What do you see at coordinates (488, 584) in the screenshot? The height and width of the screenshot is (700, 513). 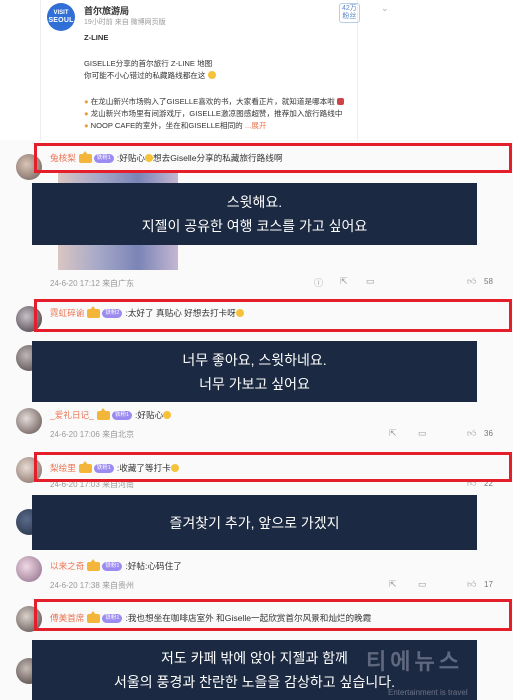 I see `like-count: 17` at bounding box center [488, 584].